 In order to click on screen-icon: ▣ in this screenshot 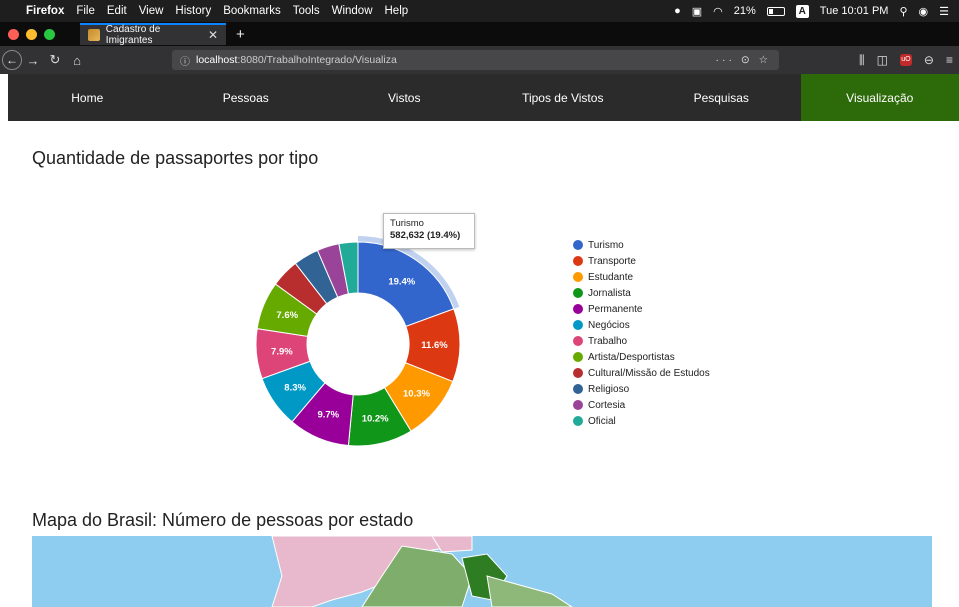, I will do `click(697, 11)`.